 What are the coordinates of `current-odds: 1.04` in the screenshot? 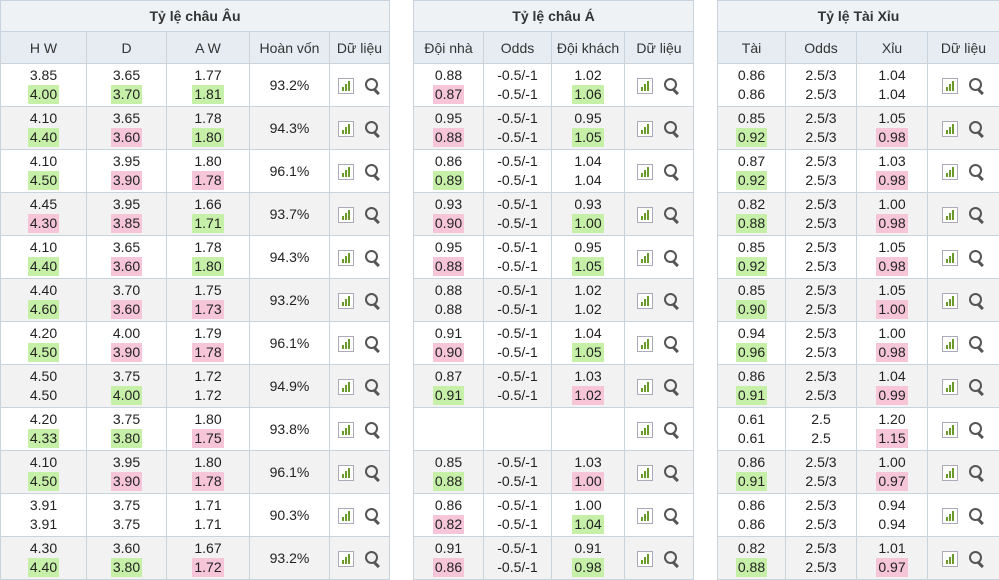 It's located at (587, 180).